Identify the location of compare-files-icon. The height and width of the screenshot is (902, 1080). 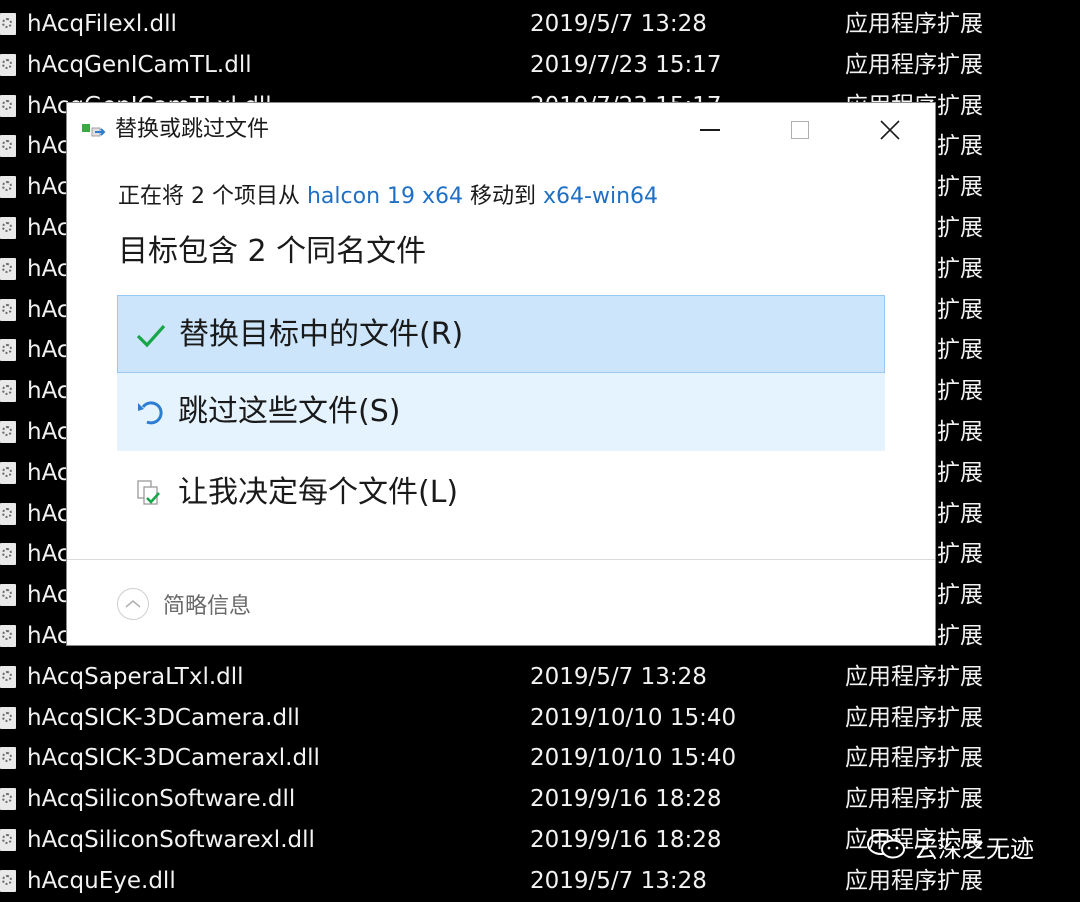
(148, 492).